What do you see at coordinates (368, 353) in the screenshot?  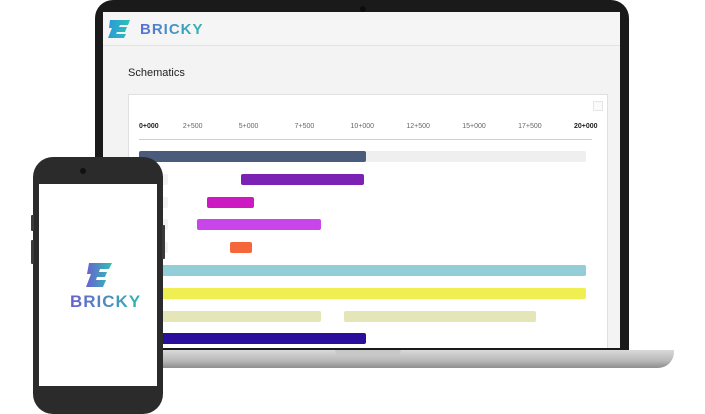 I see `laptop-notch` at bounding box center [368, 353].